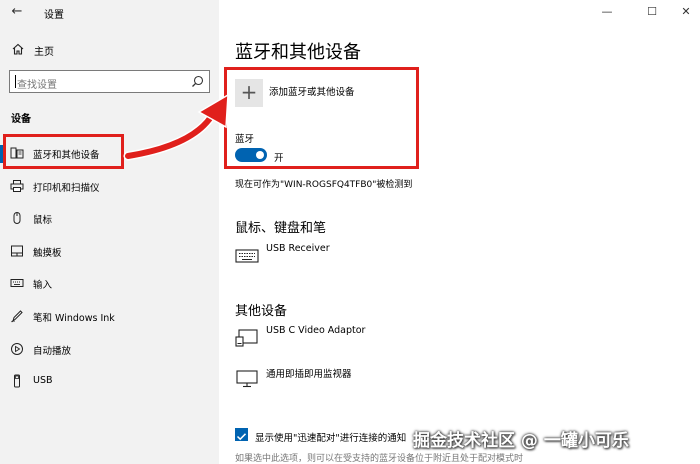 Image resolution: width=700 pixels, height=464 pixels. Describe the element at coordinates (247, 379) in the screenshot. I see `monitor-icon` at that location.